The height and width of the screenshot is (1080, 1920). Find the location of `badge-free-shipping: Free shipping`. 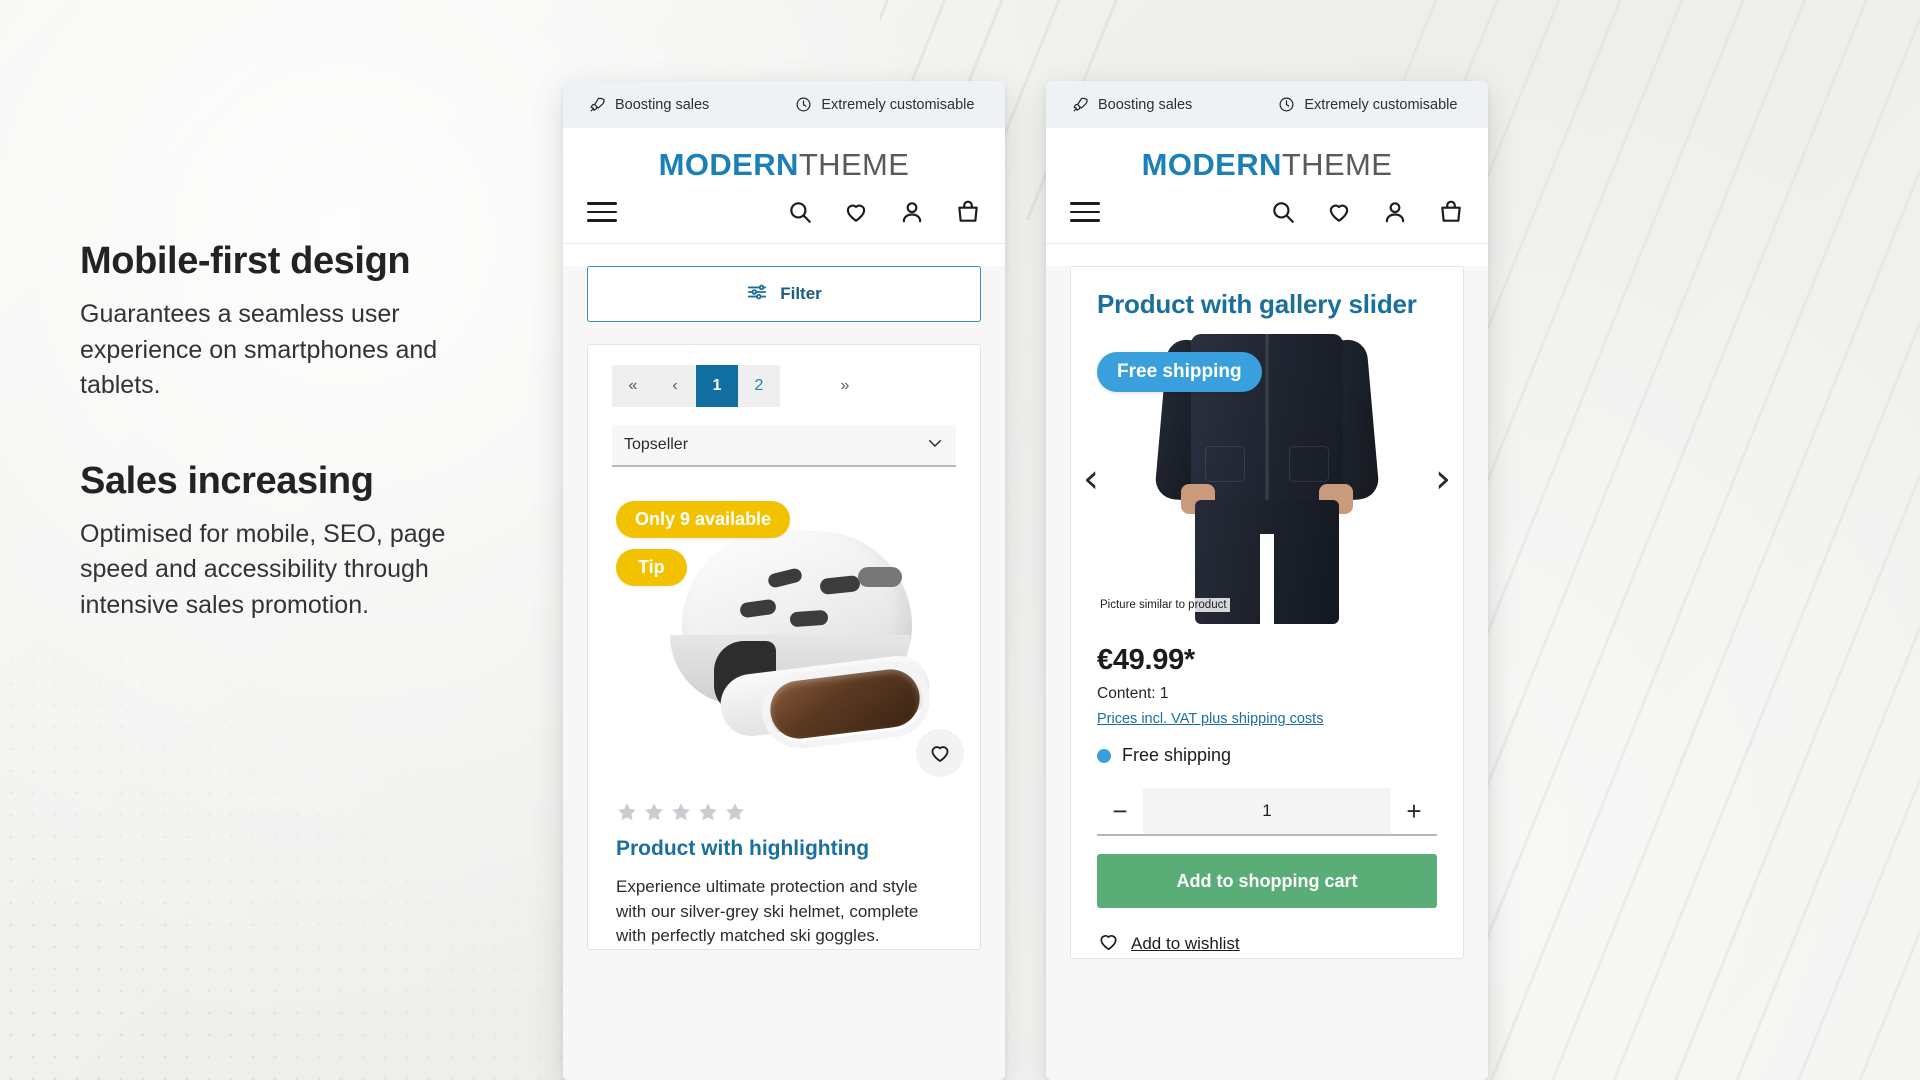

badge-free-shipping: Free shipping is located at coordinates (1179, 372).